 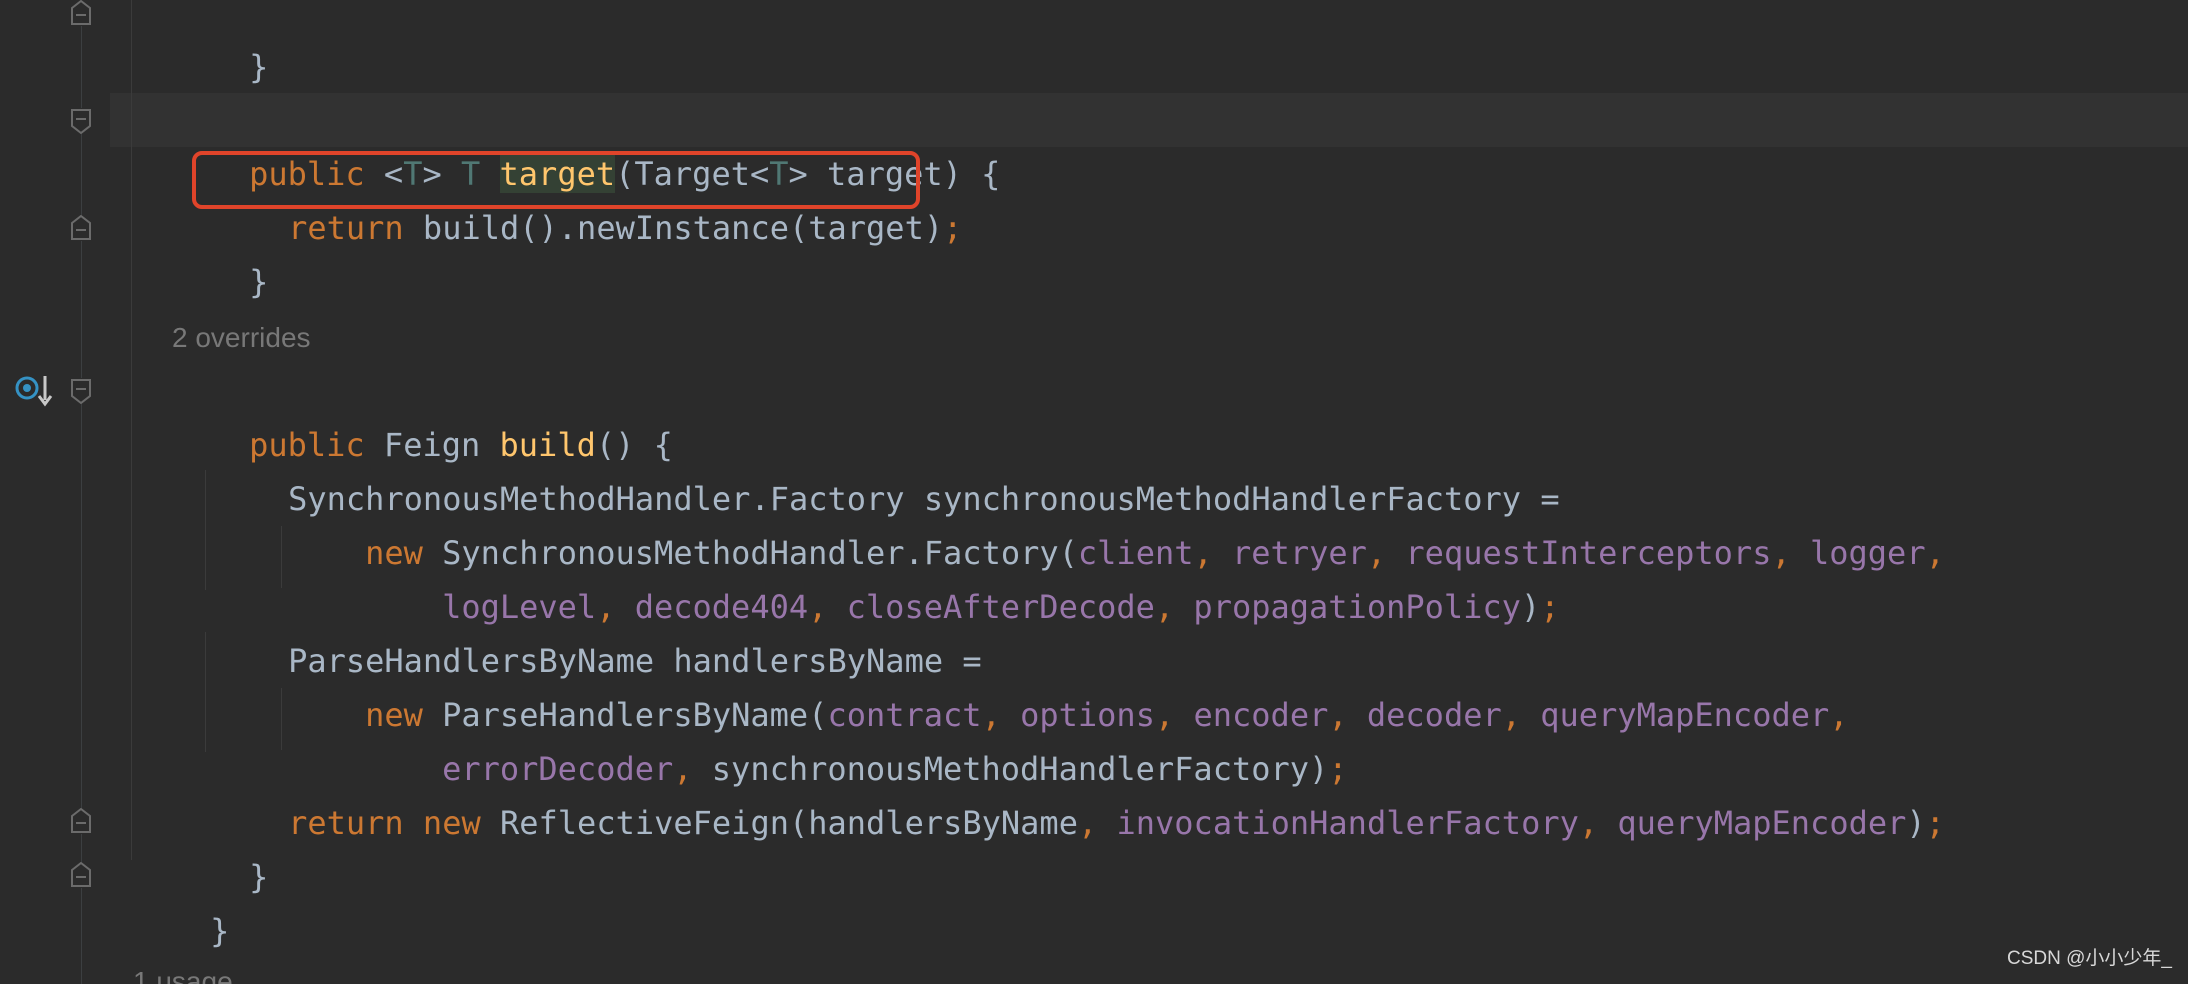 I want to click on field-reference: invocationHandlerFactory, so click(x=1347, y=823).